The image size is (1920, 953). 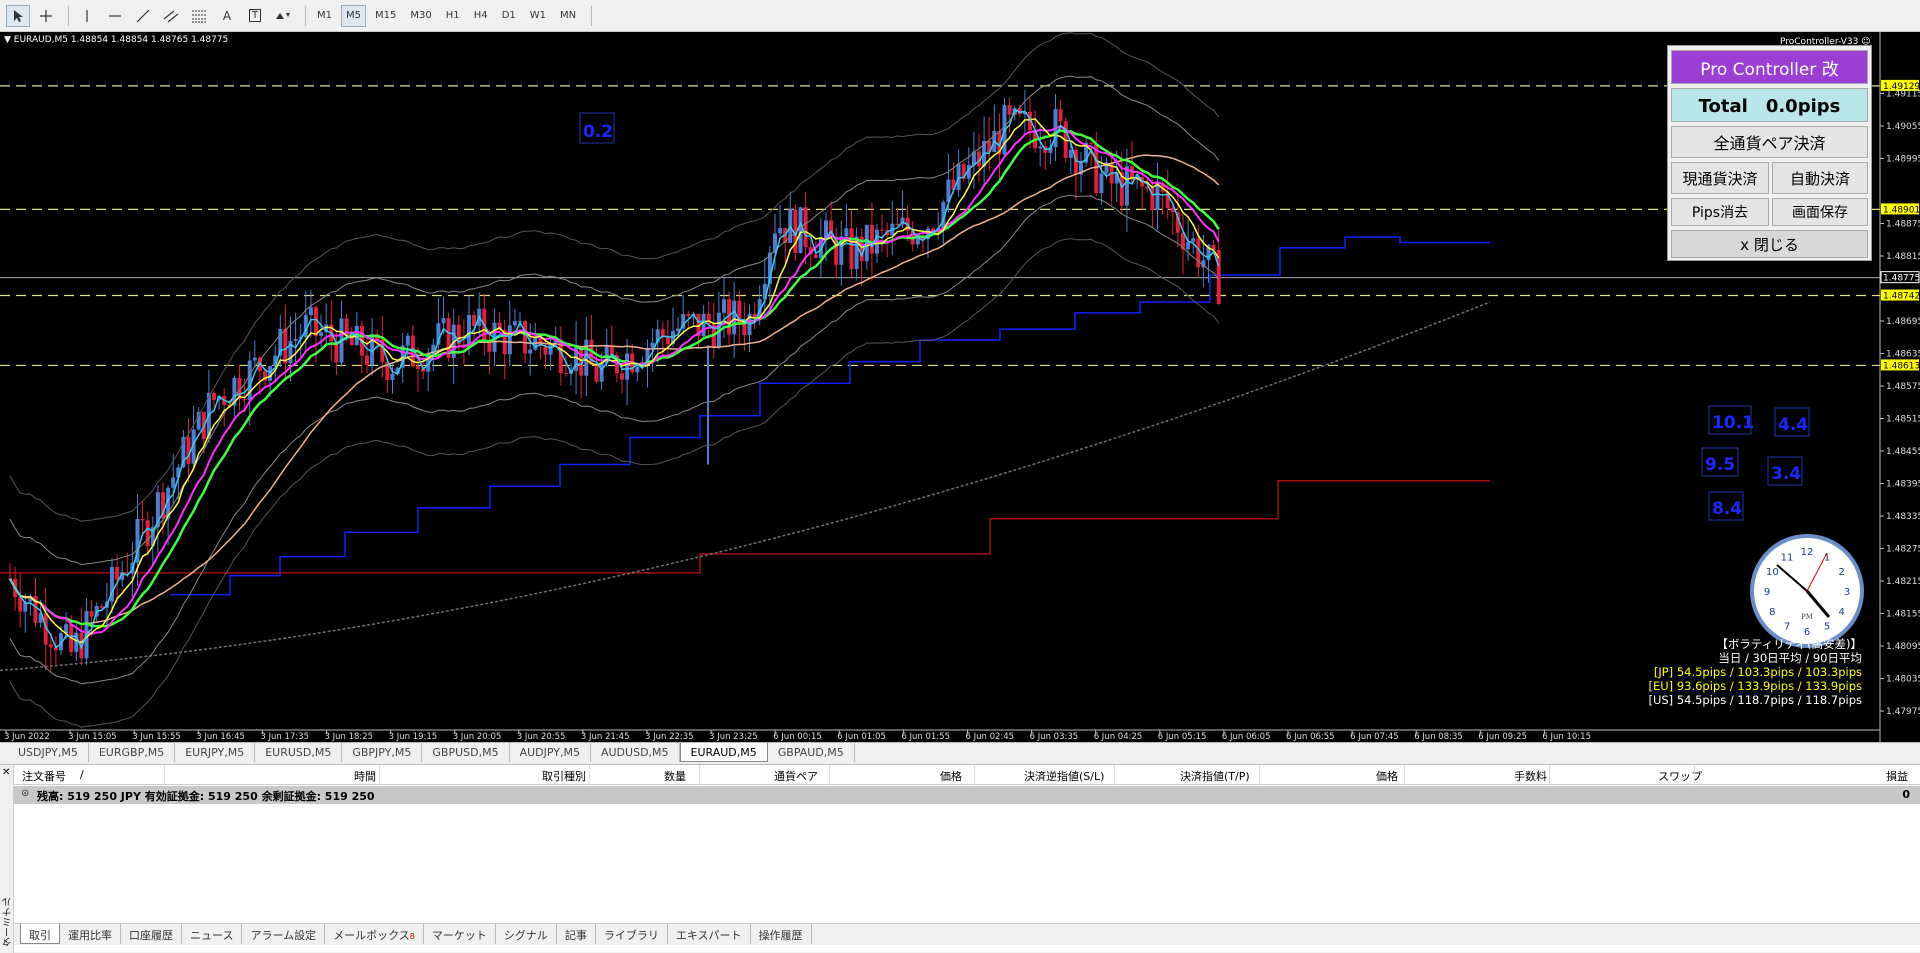 I want to click on text-tool-glyph: A, so click(x=227, y=15).